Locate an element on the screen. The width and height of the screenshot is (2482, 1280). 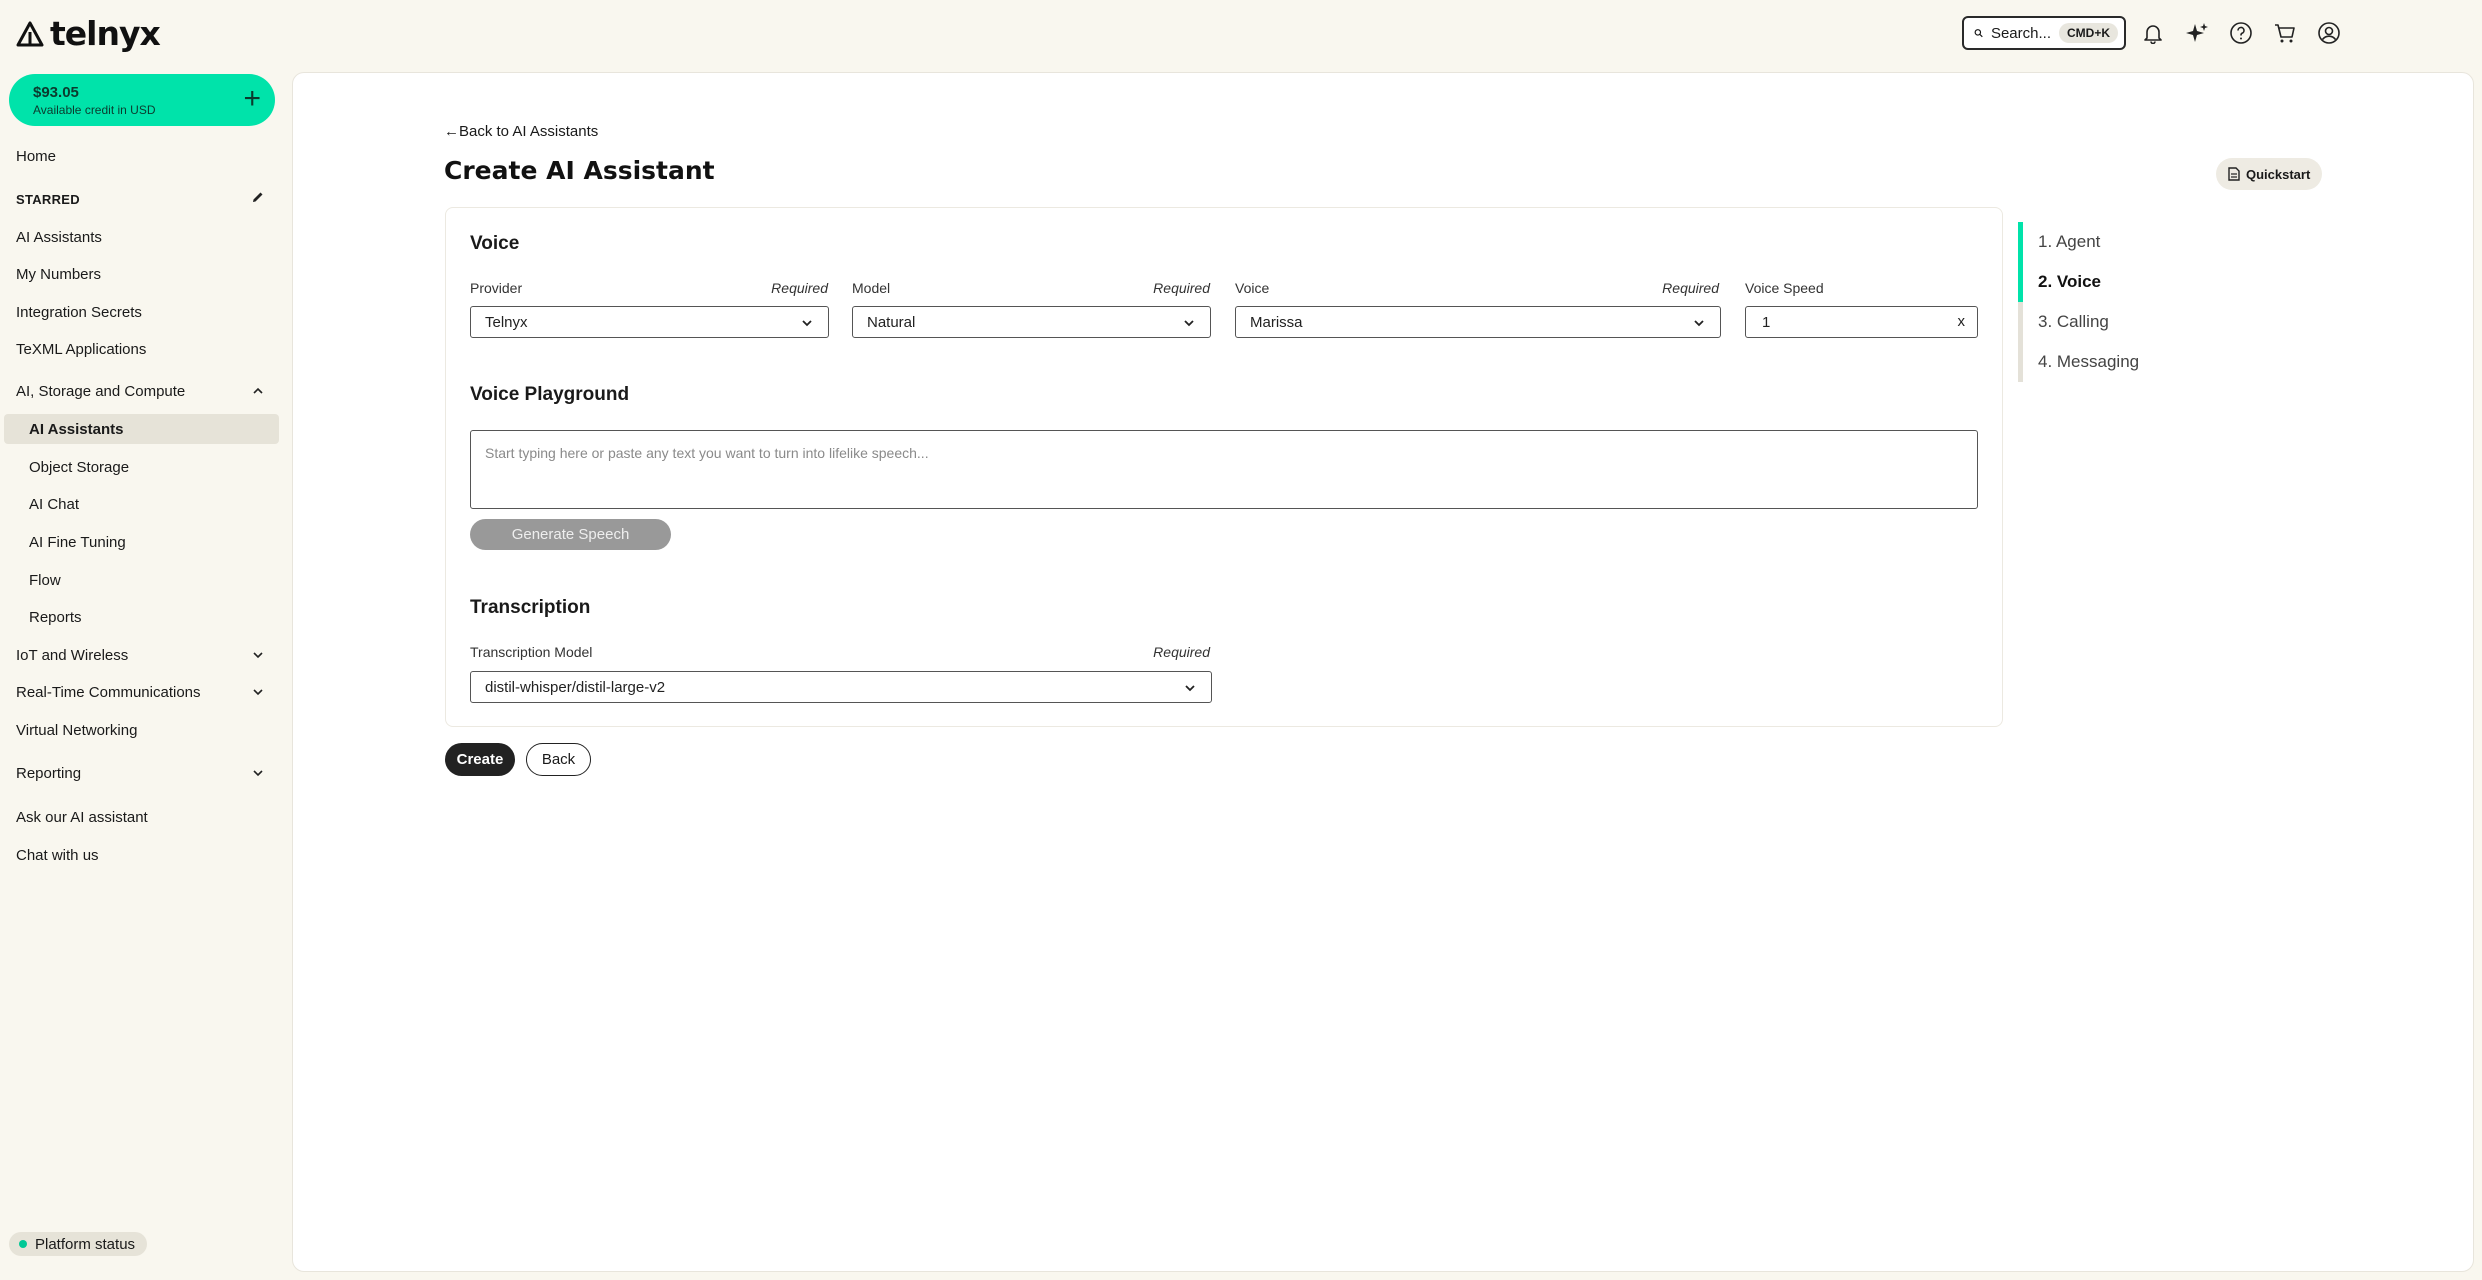
voice-section-title: Voice is located at coordinates (495, 243).